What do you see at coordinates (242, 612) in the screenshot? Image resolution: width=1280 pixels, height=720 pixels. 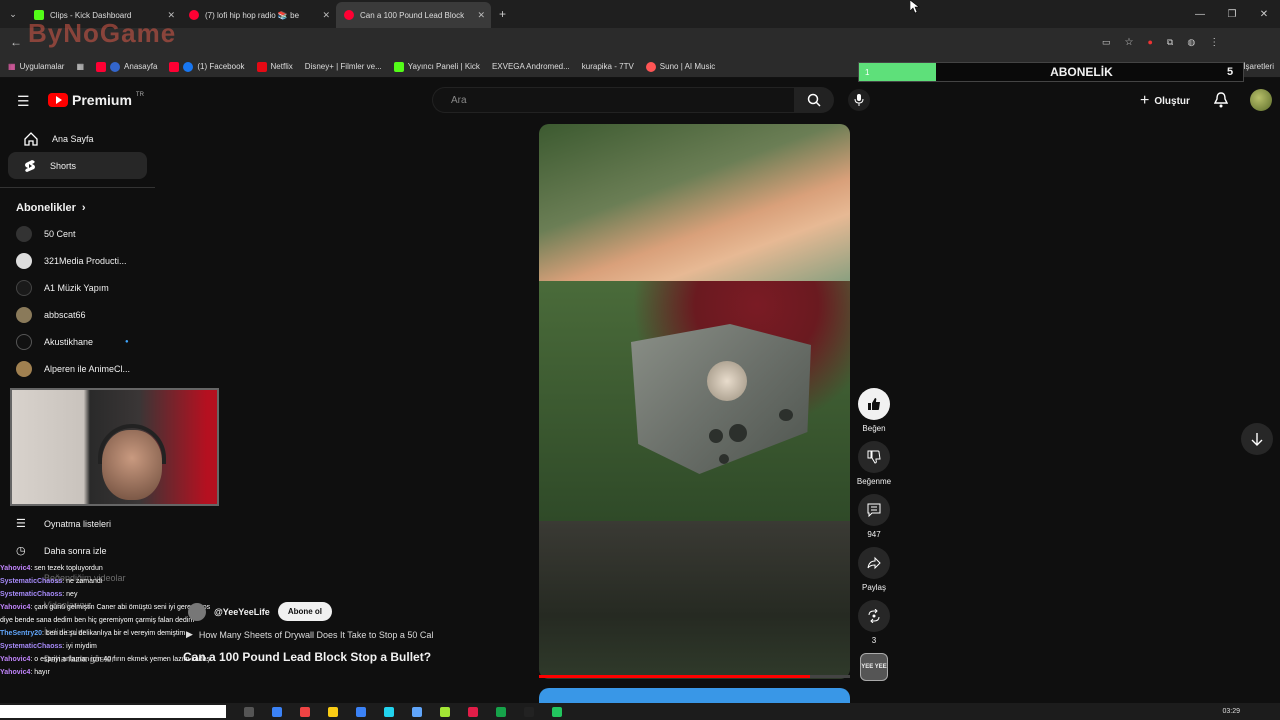 I see `channel-name: @YeeYeeLife` at bounding box center [242, 612].